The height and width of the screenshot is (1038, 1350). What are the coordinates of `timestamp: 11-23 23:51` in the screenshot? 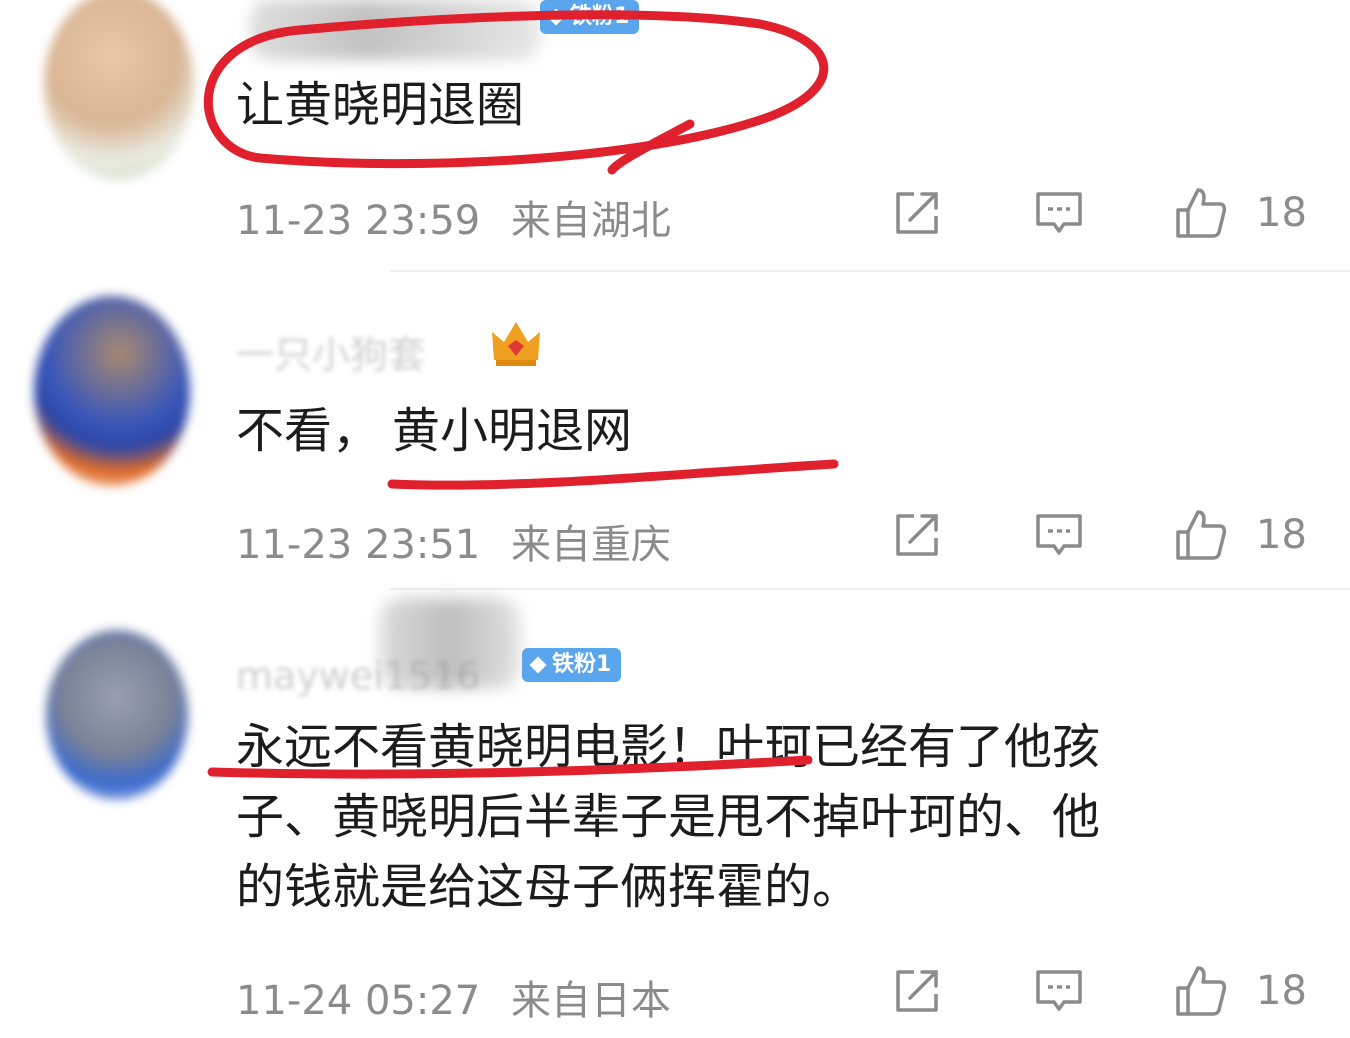 It's located at (358, 545).